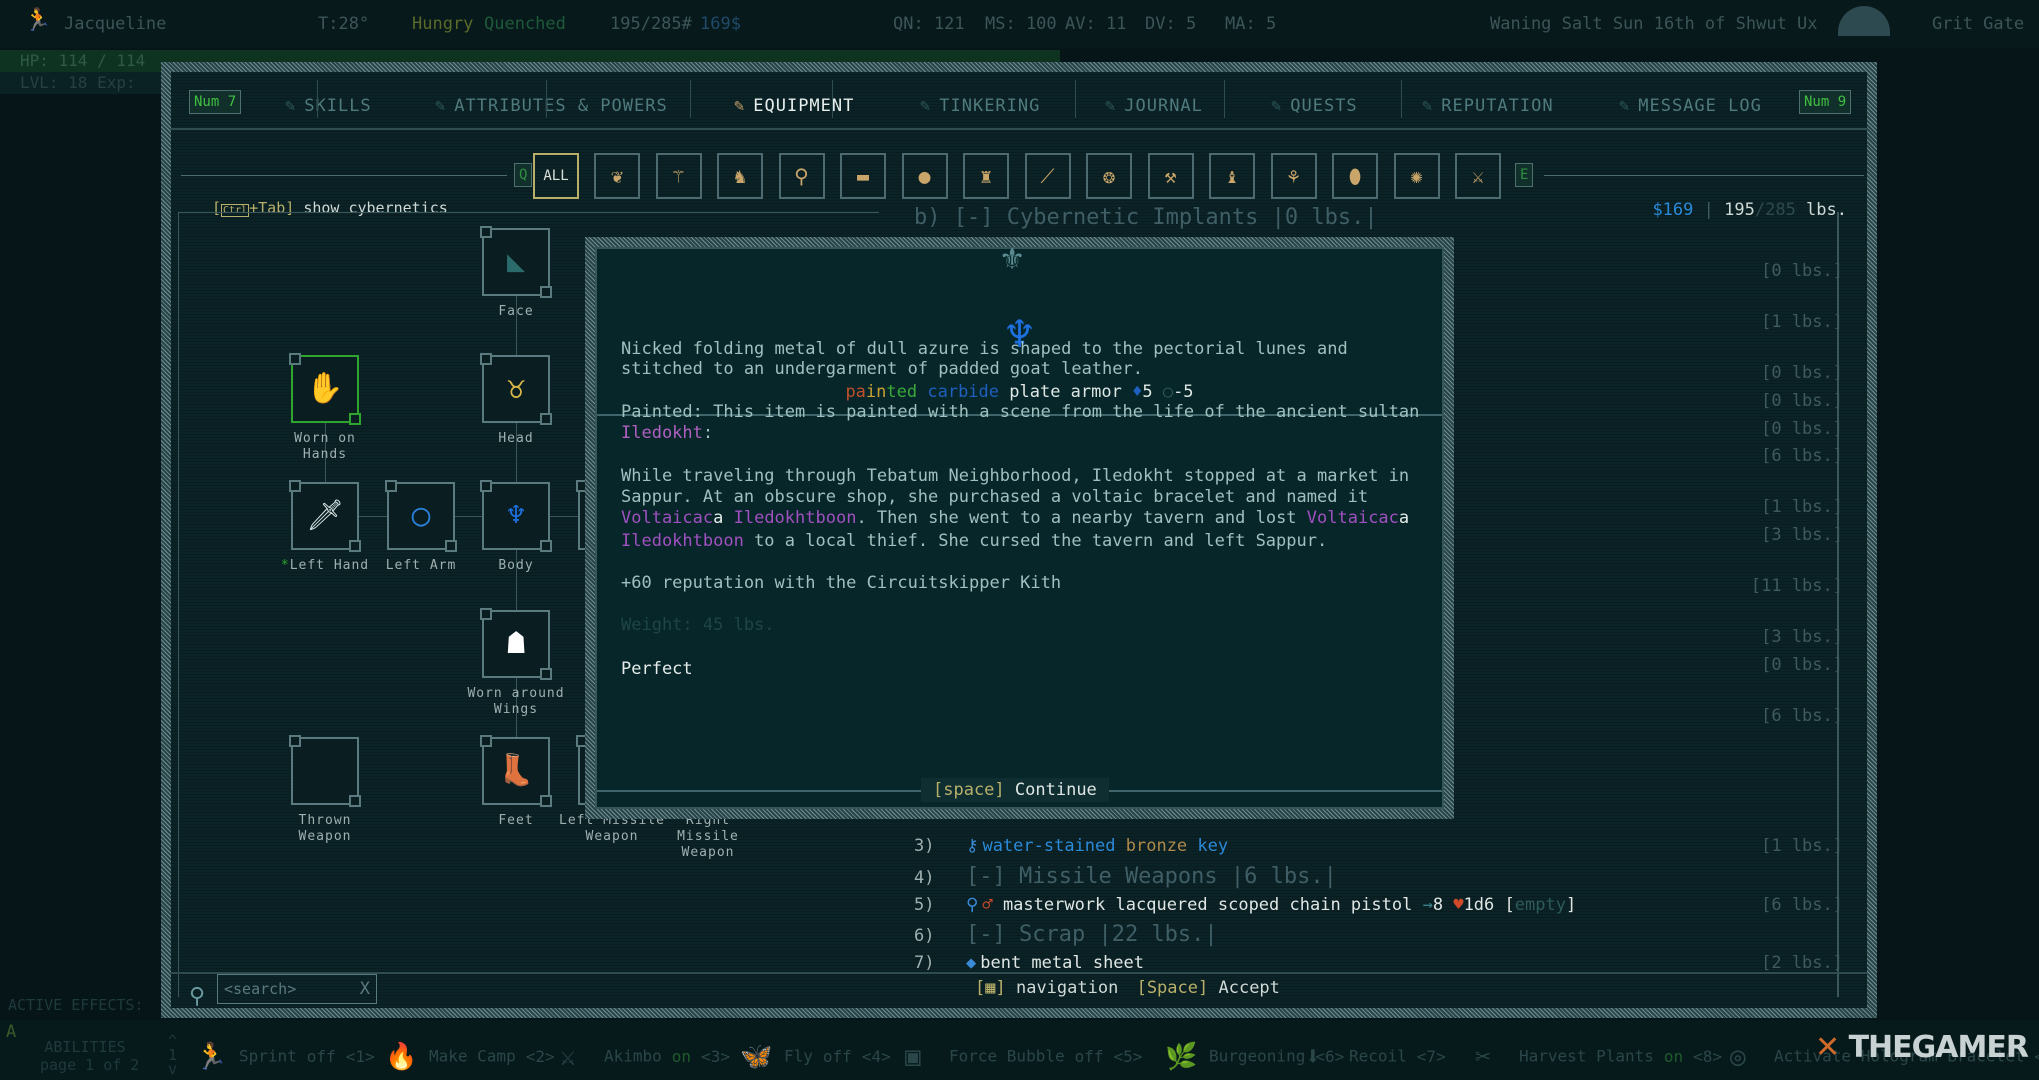 This screenshot has height=1080, width=2039. What do you see at coordinates (1232, 176) in the screenshot?
I see `filter-category-11-icon: ♝` at bounding box center [1232, 176].